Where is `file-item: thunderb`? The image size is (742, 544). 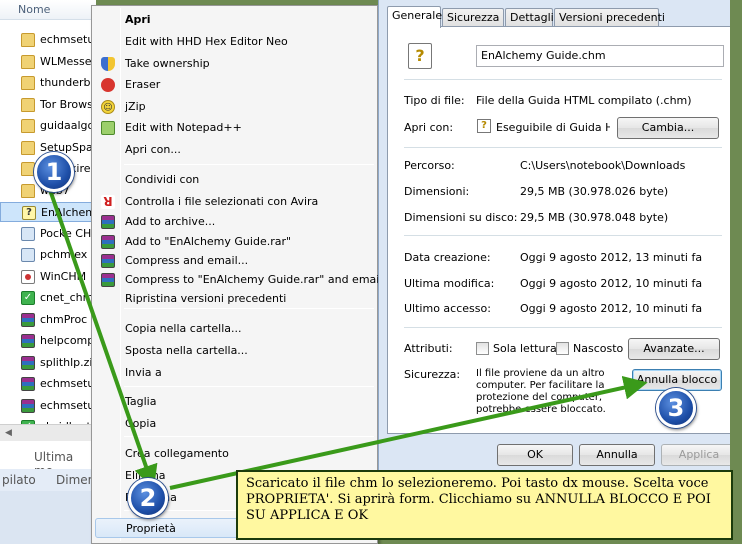 file-item: thunderb is located at coordinates (48, 83).